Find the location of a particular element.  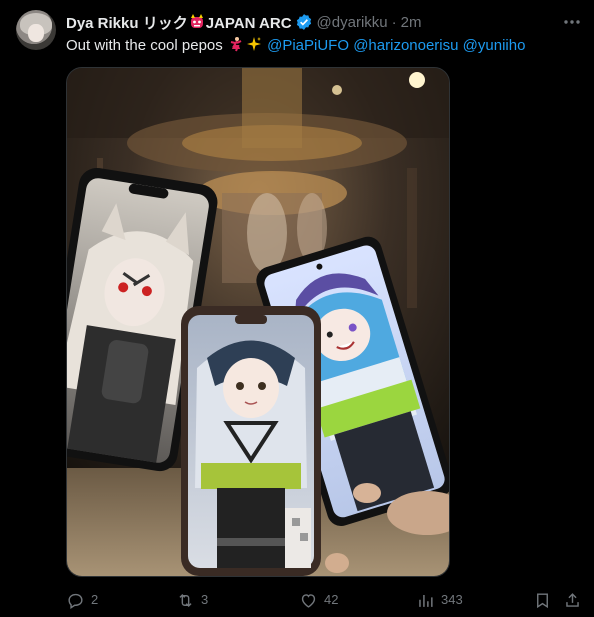

like-count: 42 is located at coordinates (331, 599).